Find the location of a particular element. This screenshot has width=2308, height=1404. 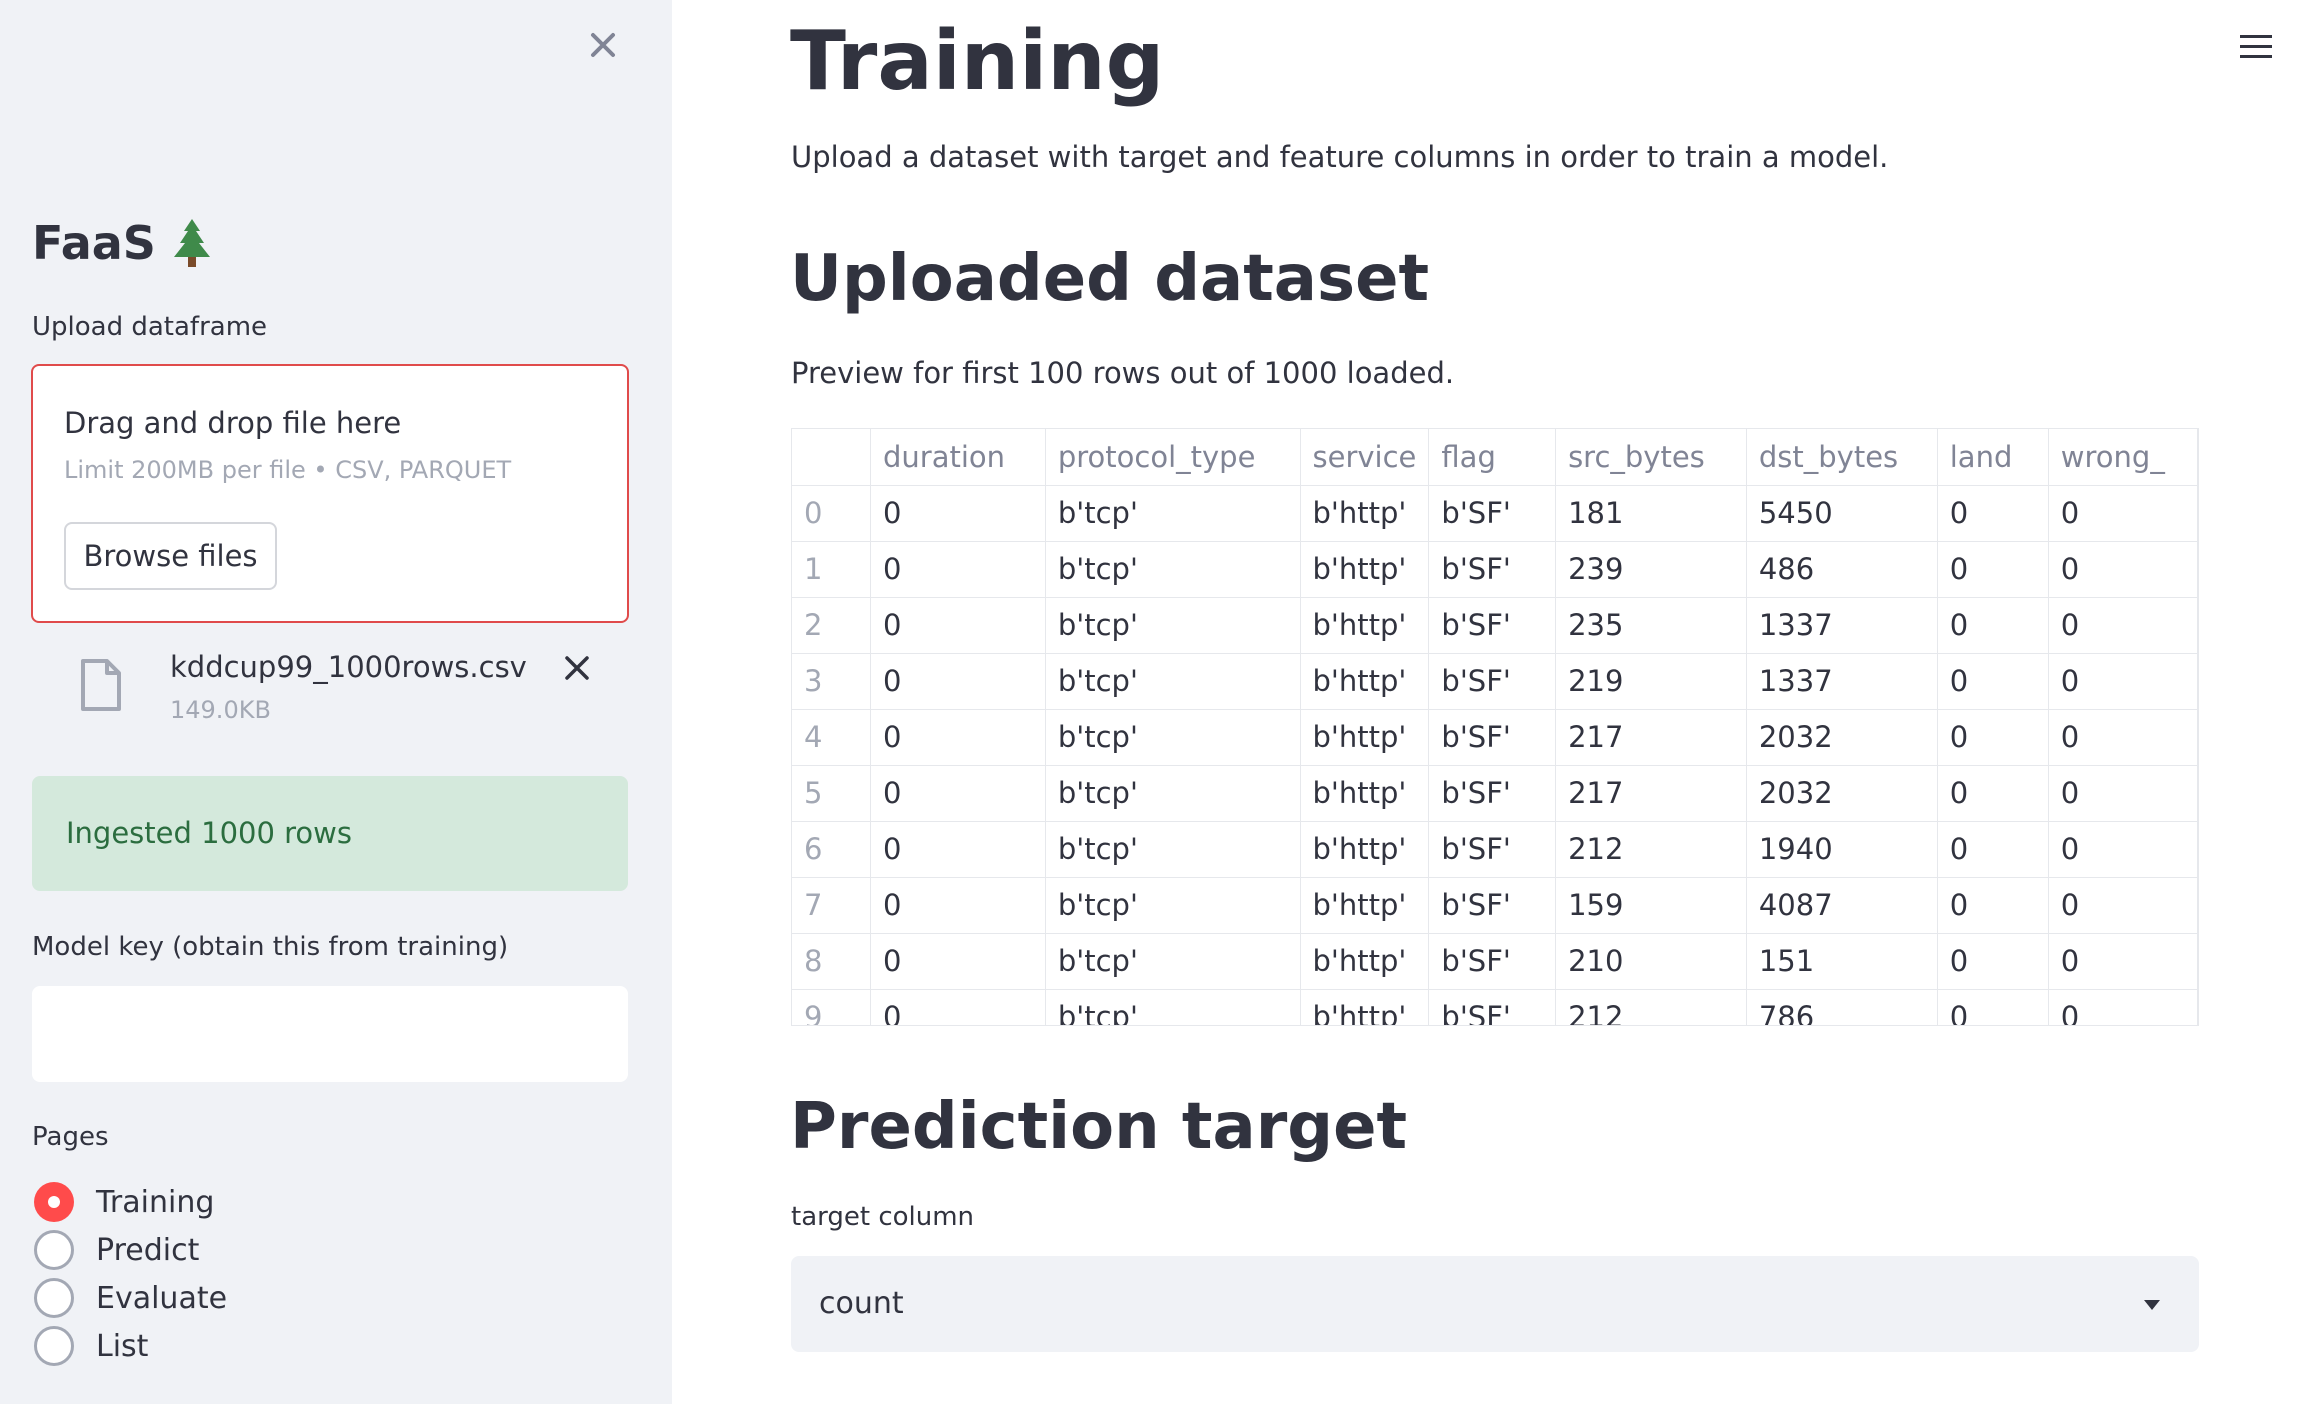

column-header: wrong_ is located at coordinates (2123, 457).